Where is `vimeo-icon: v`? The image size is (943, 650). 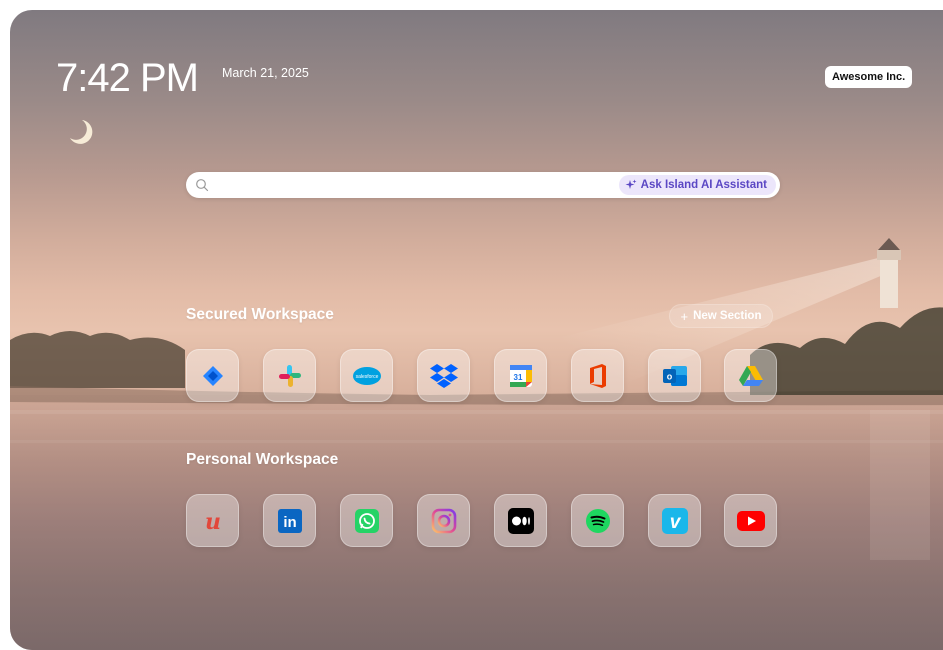
vimeo-icon: v is located at coordinates (674, 520).